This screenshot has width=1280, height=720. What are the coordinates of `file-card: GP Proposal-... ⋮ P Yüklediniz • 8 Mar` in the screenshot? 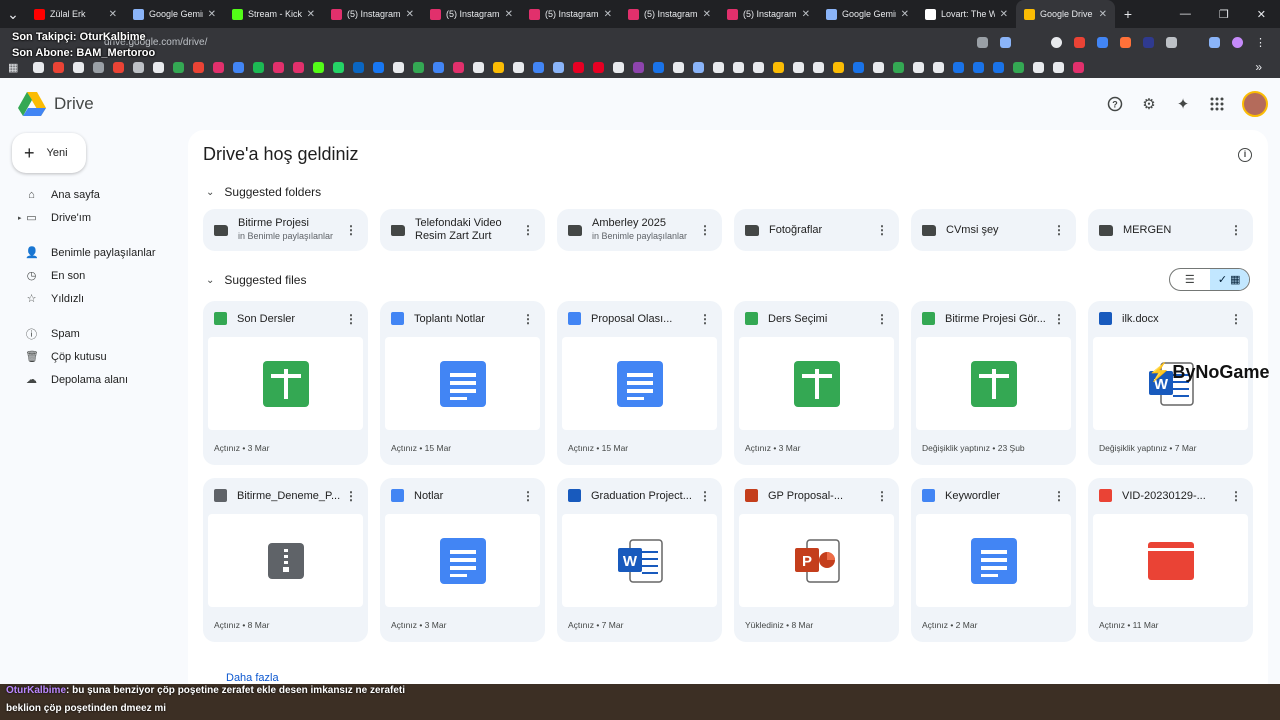 It's located at (816, 560).